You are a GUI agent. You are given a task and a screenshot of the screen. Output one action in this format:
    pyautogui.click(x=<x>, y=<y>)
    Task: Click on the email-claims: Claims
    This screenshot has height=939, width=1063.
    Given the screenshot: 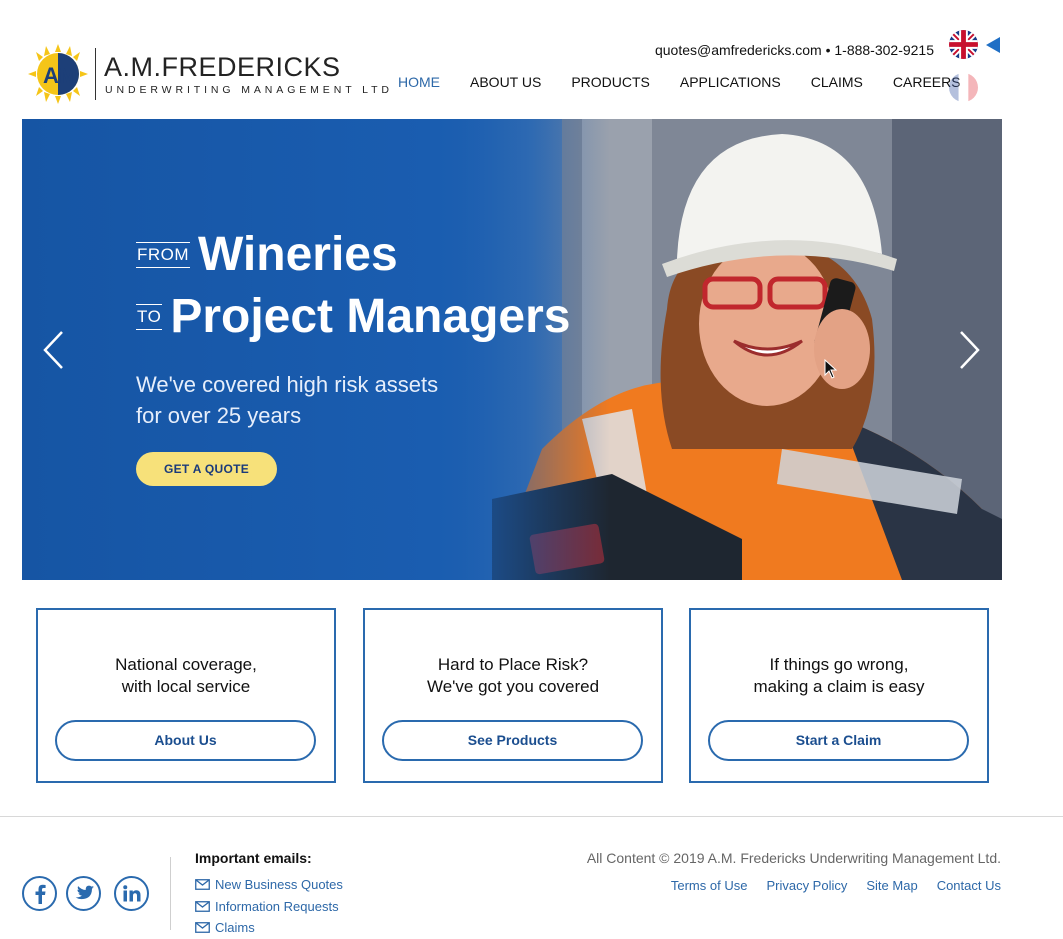 What is the action you would take?
    pyautogui.click(x=225, y=927)
    